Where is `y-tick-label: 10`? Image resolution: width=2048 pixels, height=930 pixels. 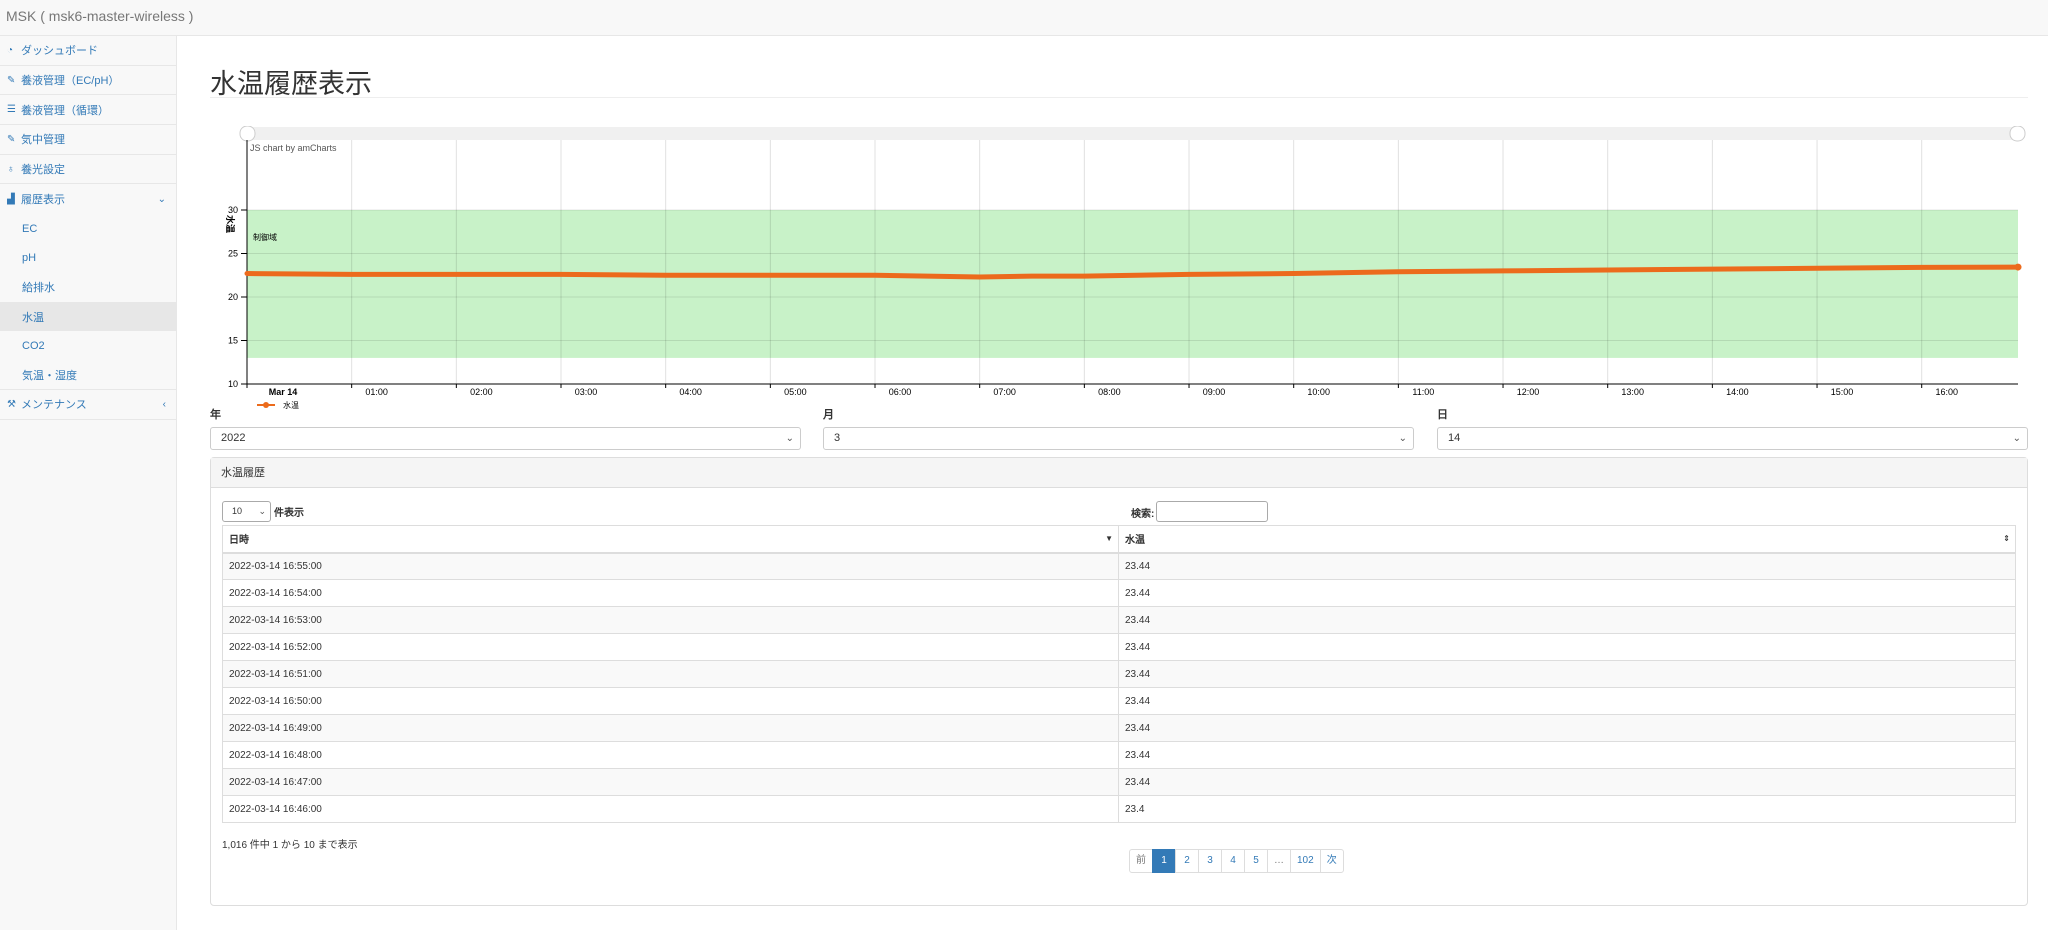 y-tick-label: 10 is located at coordinates (233, 384).